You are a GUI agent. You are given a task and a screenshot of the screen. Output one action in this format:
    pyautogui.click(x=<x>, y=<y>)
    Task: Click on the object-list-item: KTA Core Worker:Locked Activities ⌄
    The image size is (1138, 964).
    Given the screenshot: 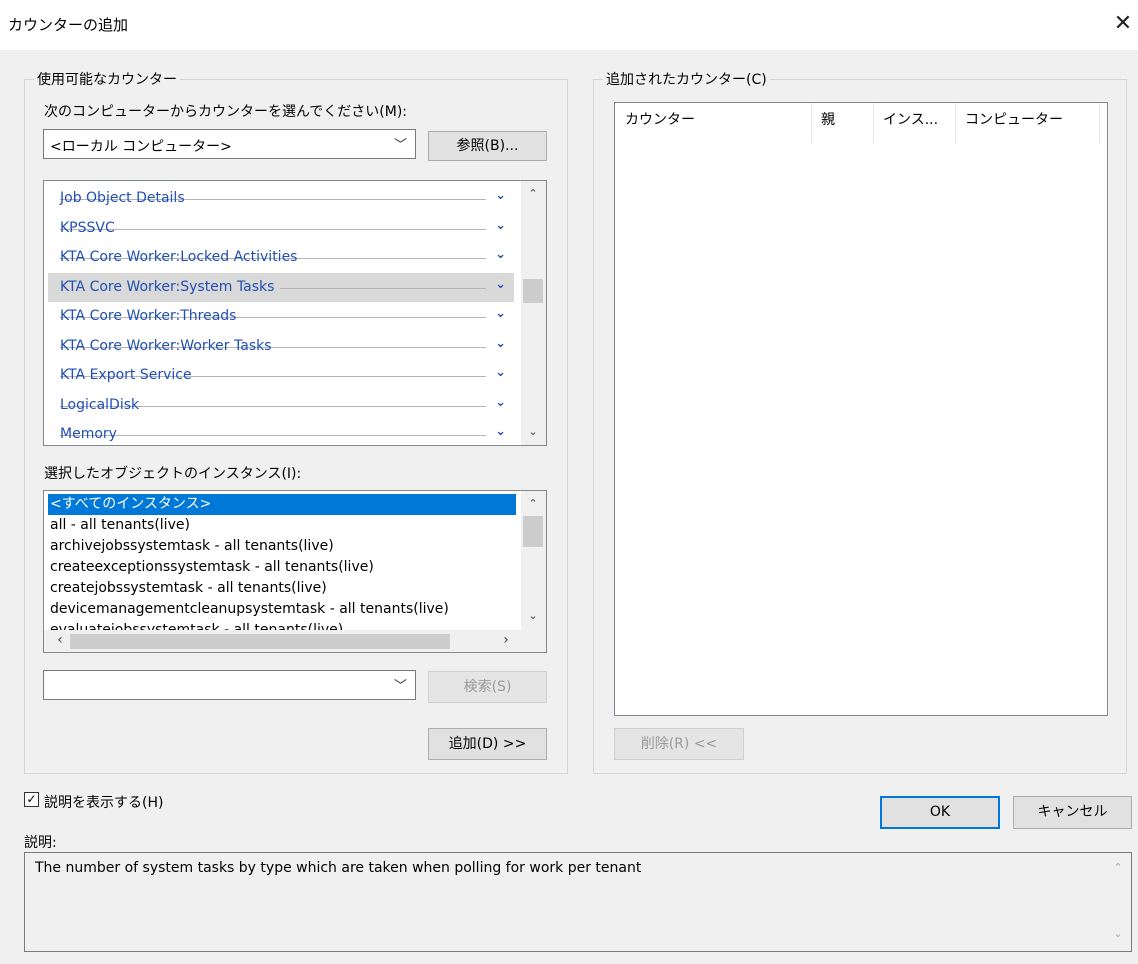 What is the action you would take?
    pyautogui.click(x=281, y=257)
    